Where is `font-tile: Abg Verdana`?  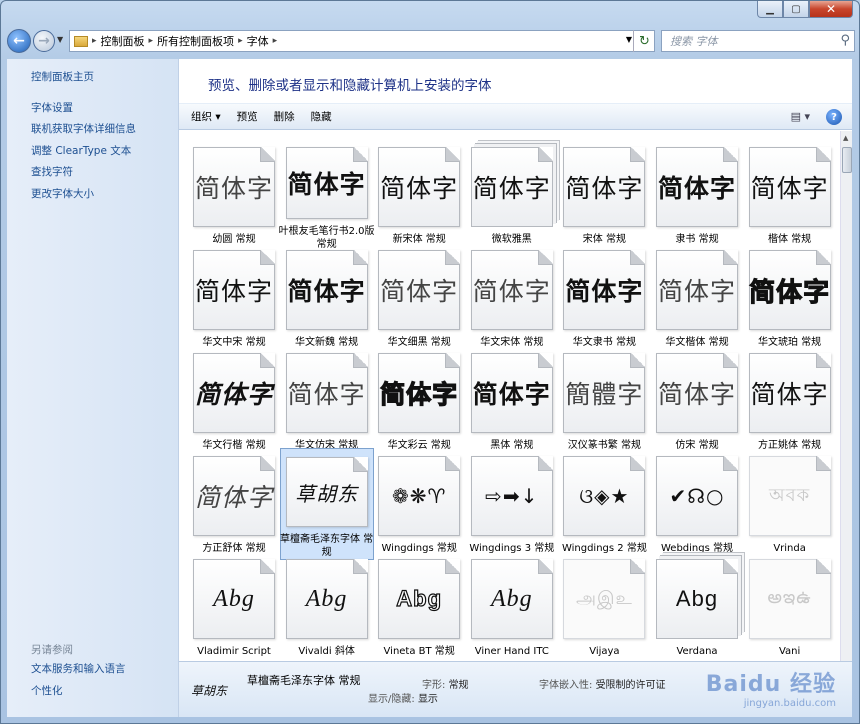 font-tile: Abg Verdana is located at coordinates (697, 606).